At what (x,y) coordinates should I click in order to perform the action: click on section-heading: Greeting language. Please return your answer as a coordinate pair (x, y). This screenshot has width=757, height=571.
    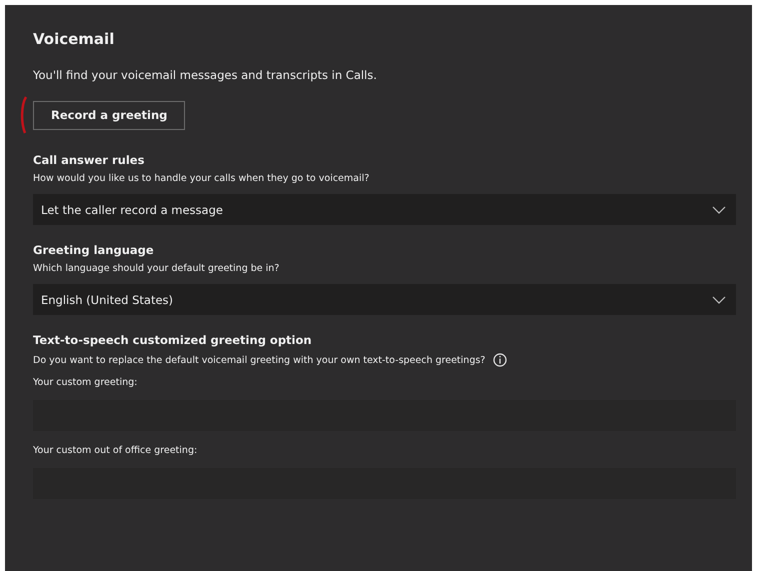
    Looking at the image, I should click on (94, 250).